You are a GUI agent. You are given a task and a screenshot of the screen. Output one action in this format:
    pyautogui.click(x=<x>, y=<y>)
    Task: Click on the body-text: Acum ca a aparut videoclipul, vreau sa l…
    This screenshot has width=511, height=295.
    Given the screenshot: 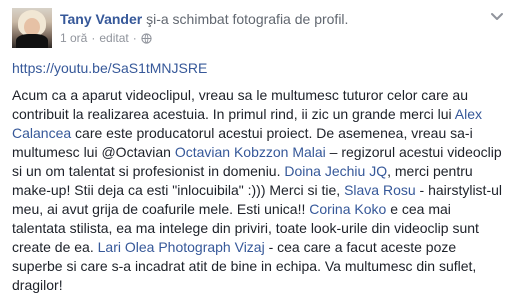 What is the action you would take?
    pyautogui.click(x=240, y=104)
    